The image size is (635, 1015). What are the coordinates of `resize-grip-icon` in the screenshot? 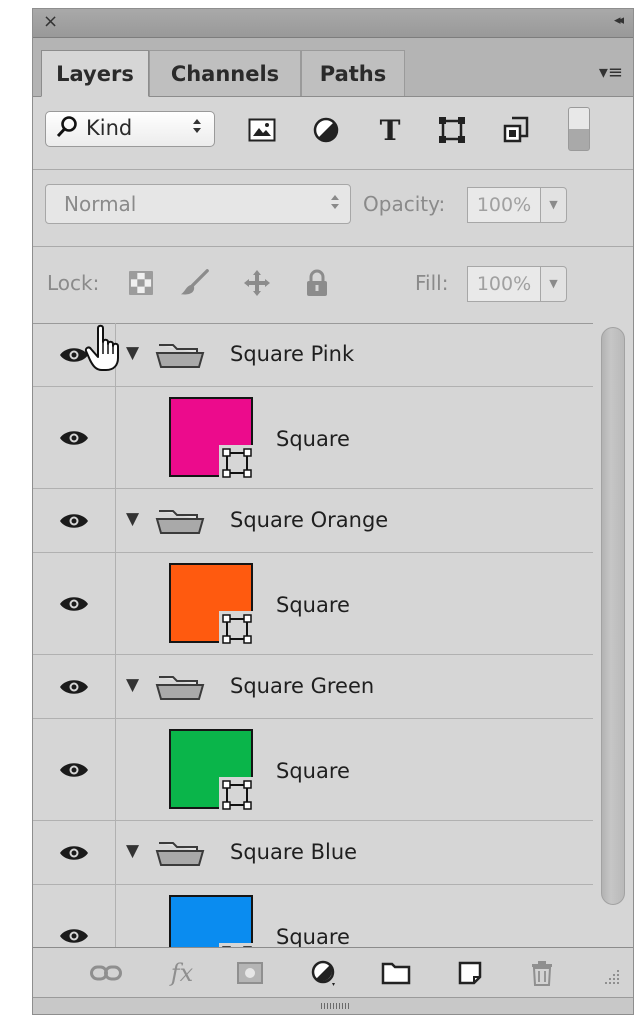 It's located at (612, 977).